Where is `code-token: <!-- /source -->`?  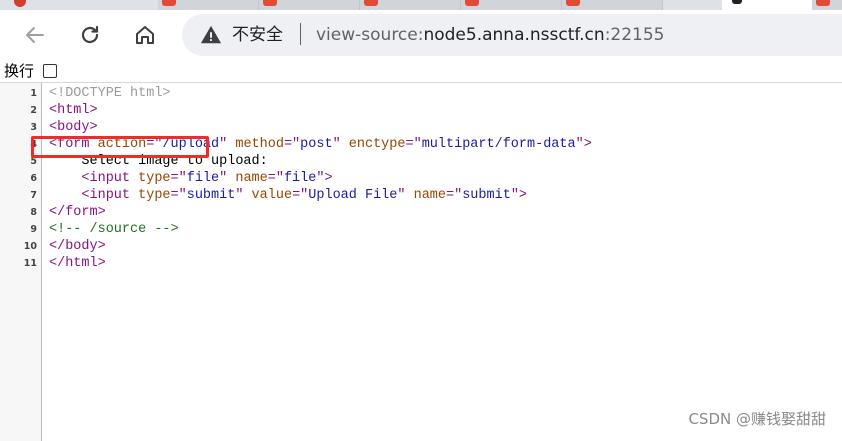 code-token: <!-- /source --> is located at coordinates (114, 229).